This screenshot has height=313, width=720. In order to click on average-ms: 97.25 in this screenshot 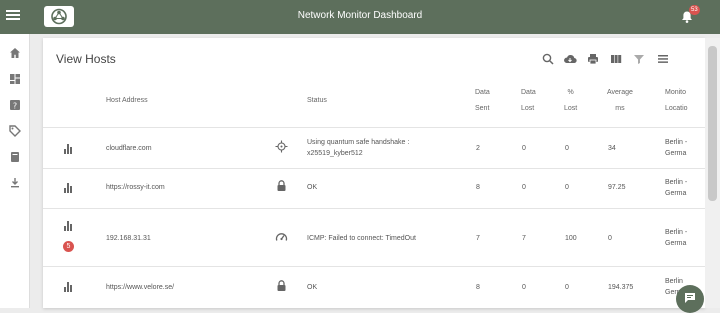, I will do `click(617, 187)`.